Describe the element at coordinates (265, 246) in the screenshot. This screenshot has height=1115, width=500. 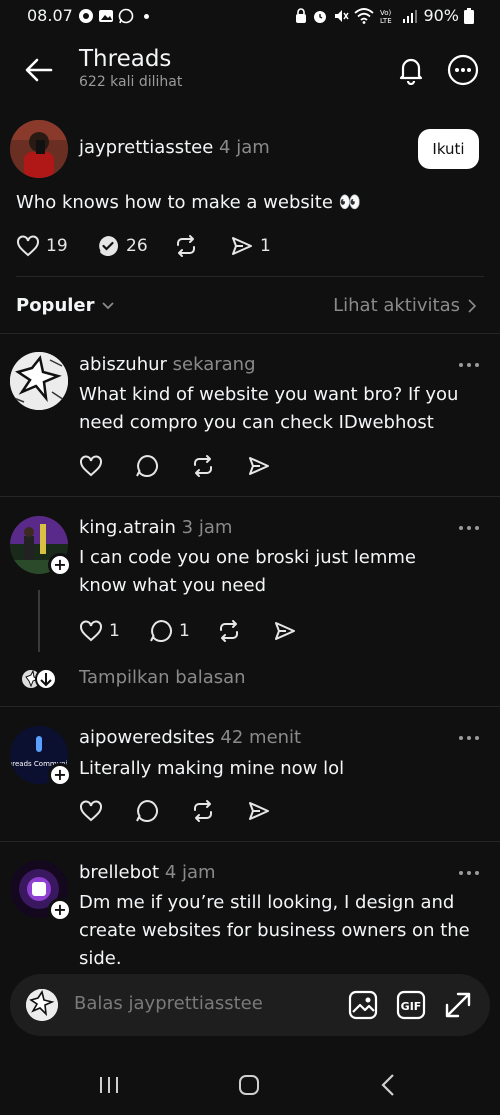
I see `share-count: 1` at that location.